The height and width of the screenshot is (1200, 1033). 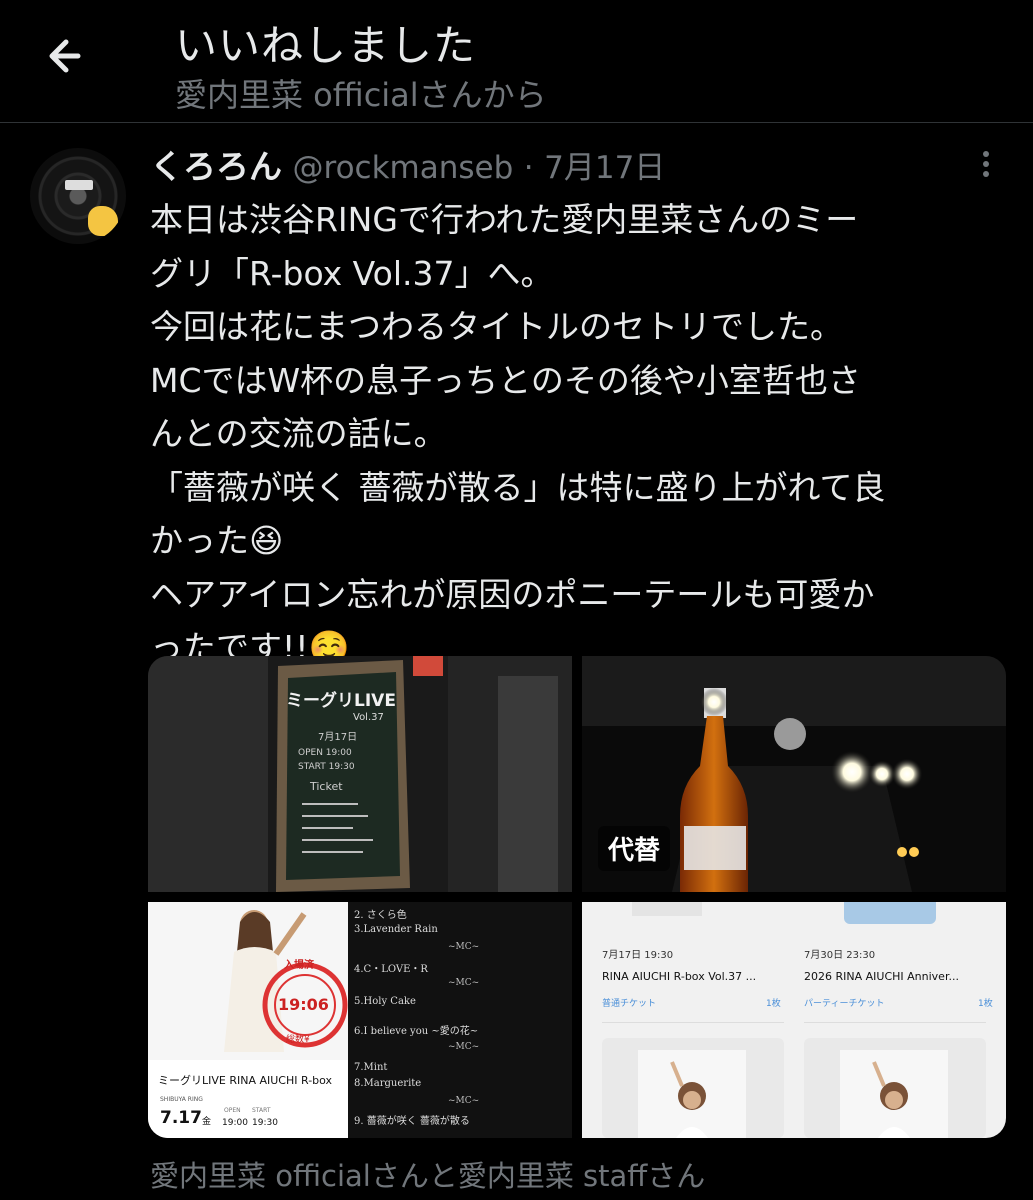 I want to click on board-title: ミーグリLIVE, so click(x=341, y=701).